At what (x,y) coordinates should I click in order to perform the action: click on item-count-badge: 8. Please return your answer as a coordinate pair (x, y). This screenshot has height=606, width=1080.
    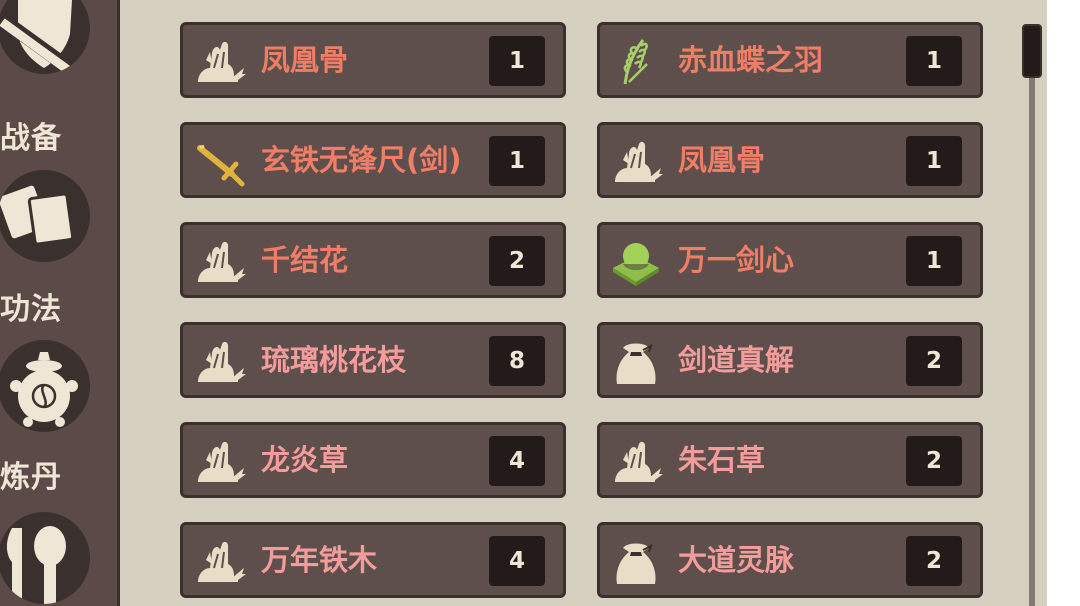
    Looking at the image, I should click on (517, 361).